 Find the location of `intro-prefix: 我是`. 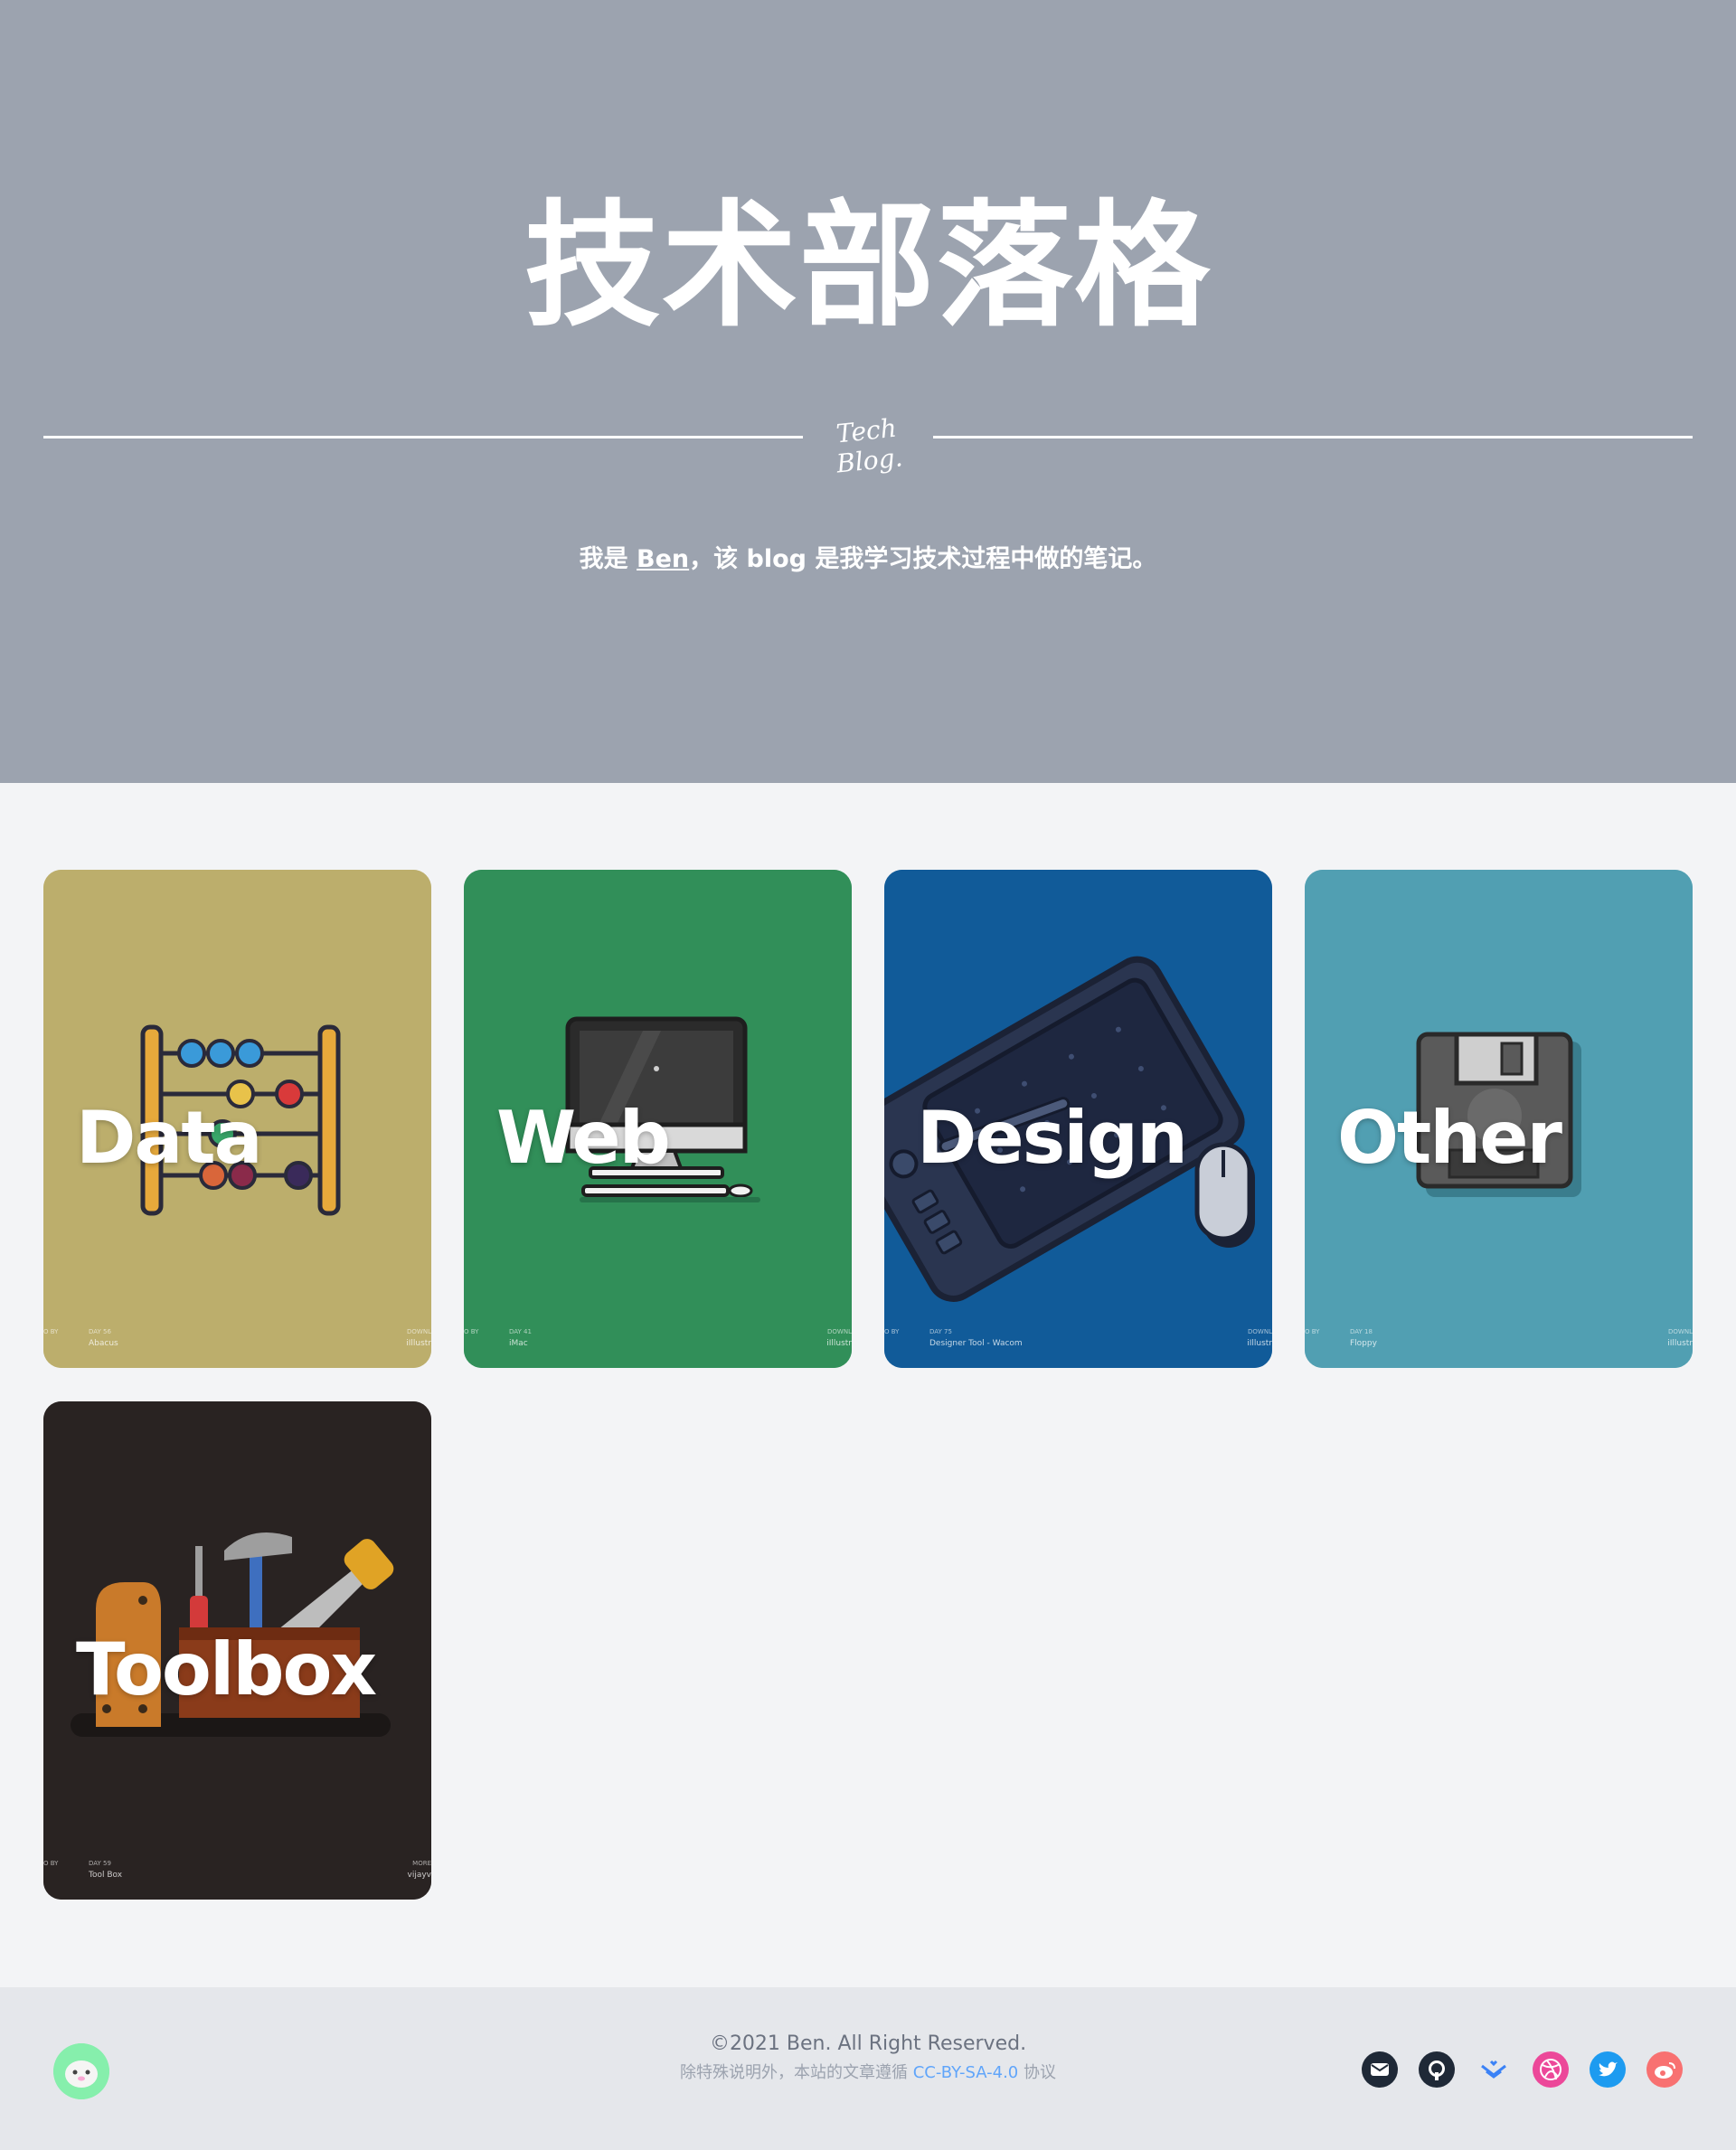

intro-prefix: 我是 is located at coordinates (608, 559).